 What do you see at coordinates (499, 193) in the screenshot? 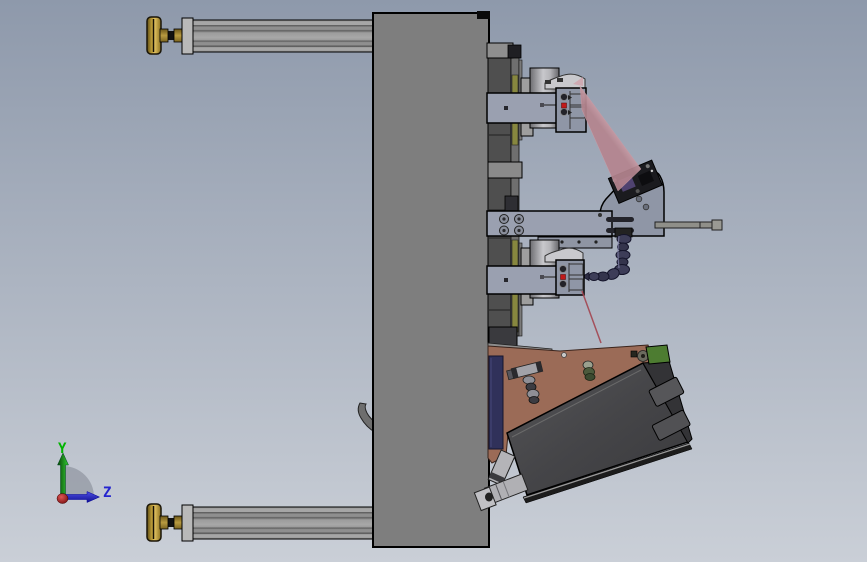
I see `rail-plate` at bounding box center [499, 193].